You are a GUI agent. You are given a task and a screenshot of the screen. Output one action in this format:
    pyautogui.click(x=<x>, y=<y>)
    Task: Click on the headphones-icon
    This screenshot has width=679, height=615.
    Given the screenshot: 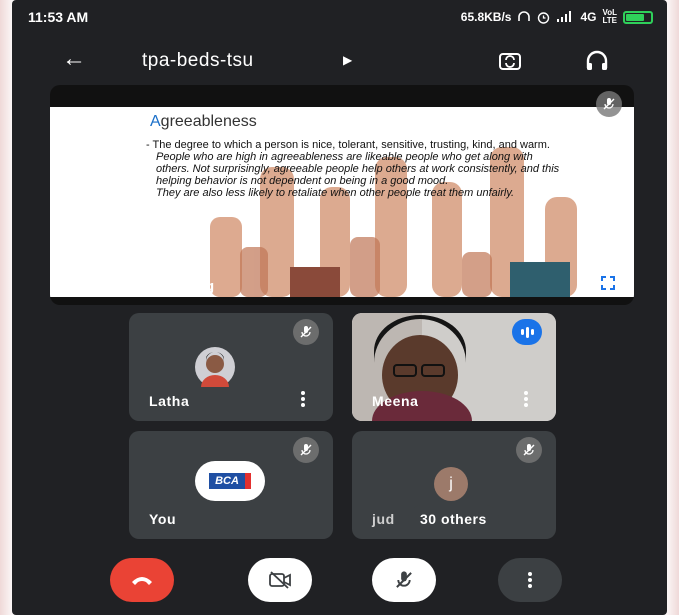 What is the action you would take?
    pyautogui.click(x=597, y=61)
    